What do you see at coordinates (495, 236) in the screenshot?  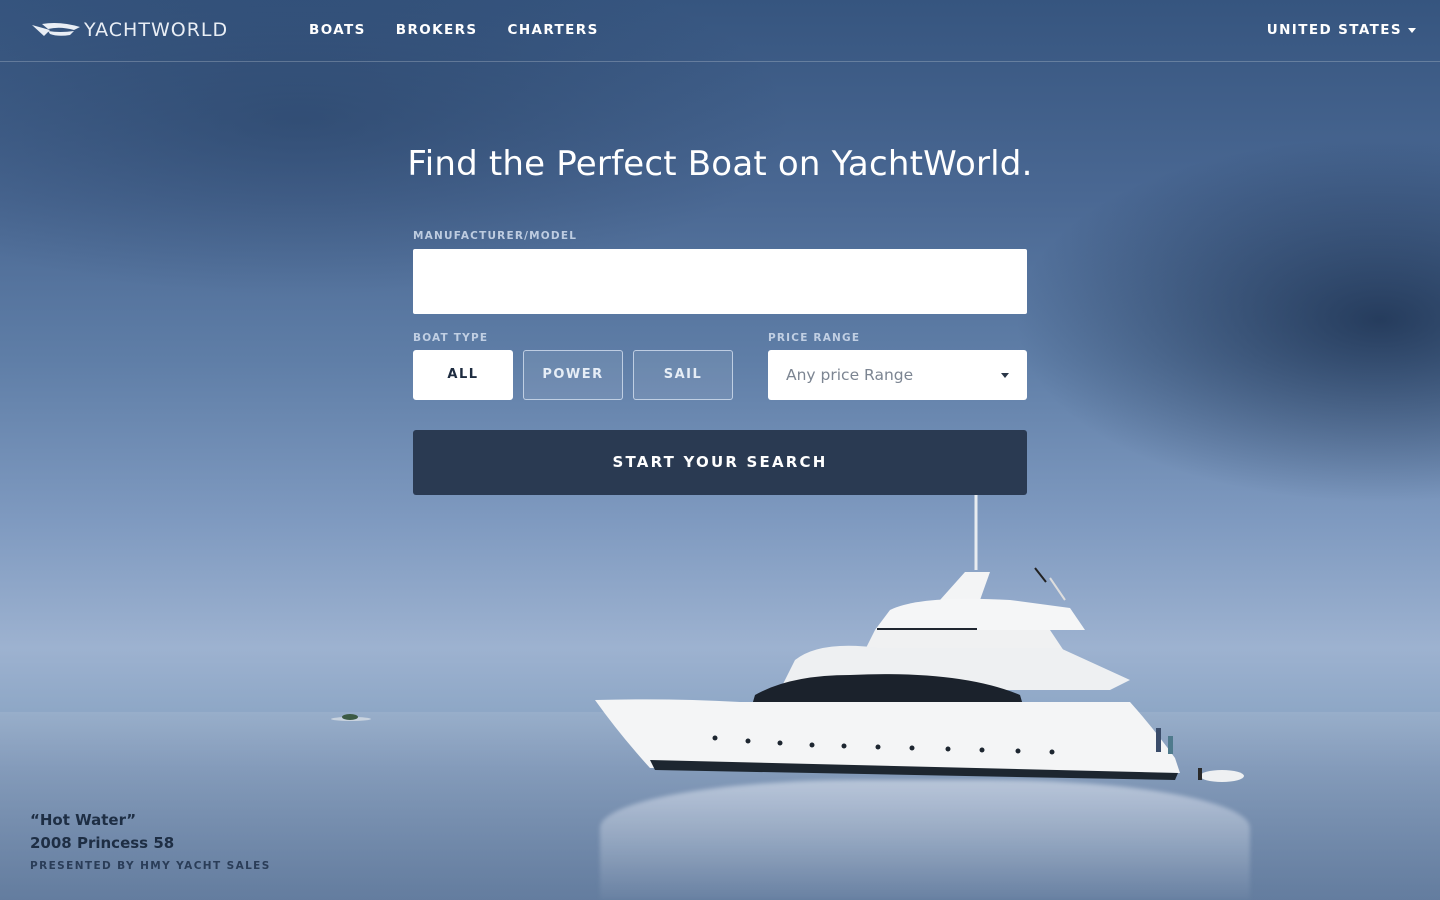 I see `manufacturer-label: MANUFACTURER/MODEL` at bounding box center [495, 236].